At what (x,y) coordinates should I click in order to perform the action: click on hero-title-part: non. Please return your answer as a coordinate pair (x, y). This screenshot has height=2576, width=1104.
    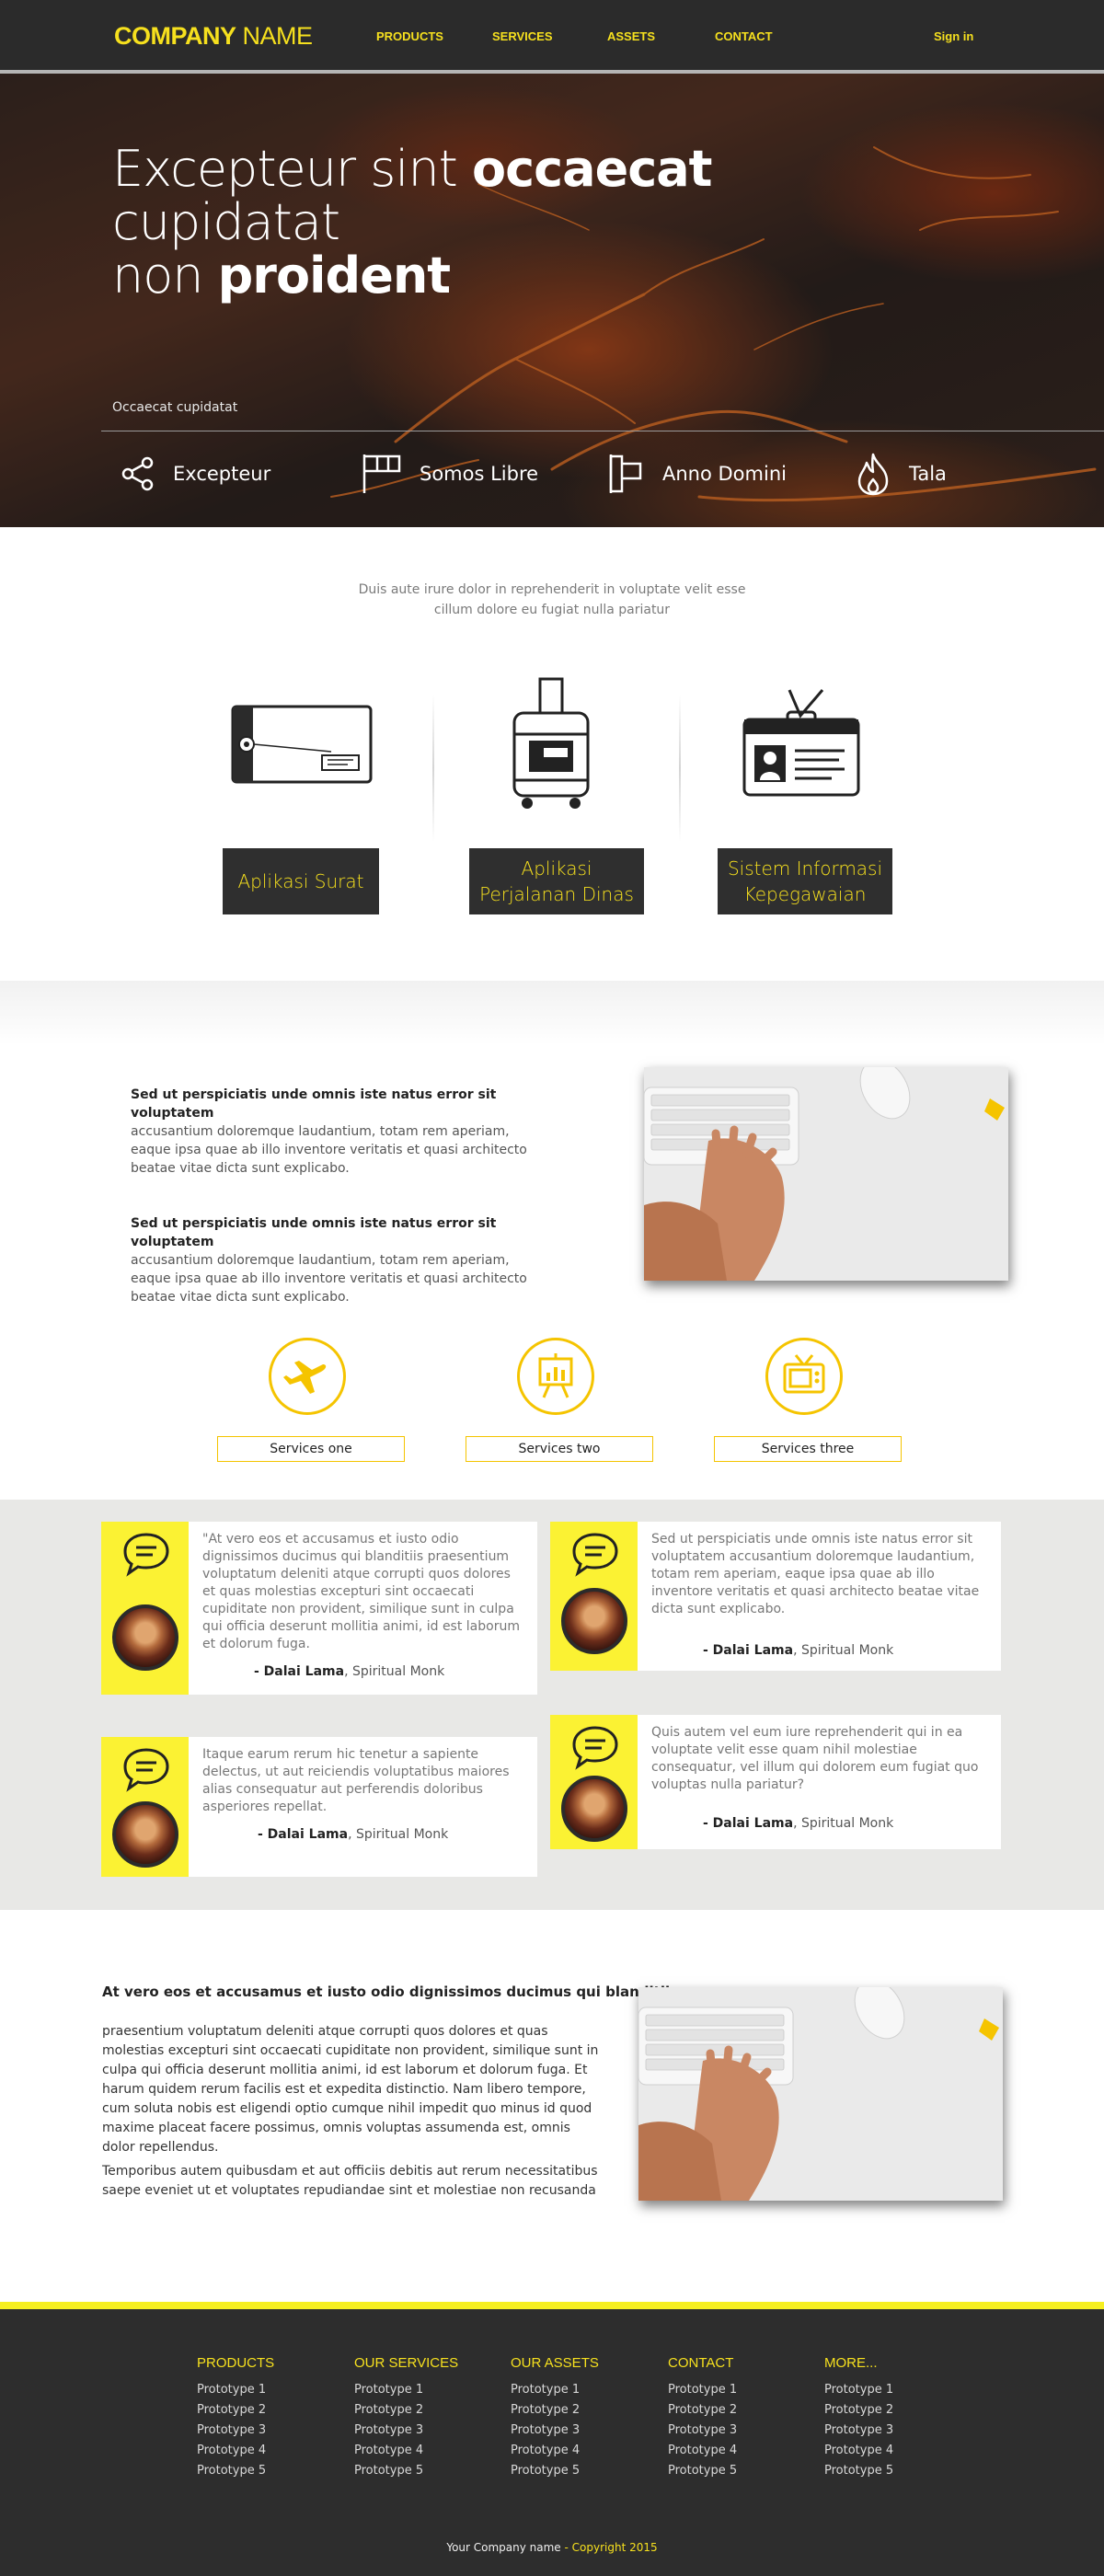
    Looking at the image, I should click on (165, 276).